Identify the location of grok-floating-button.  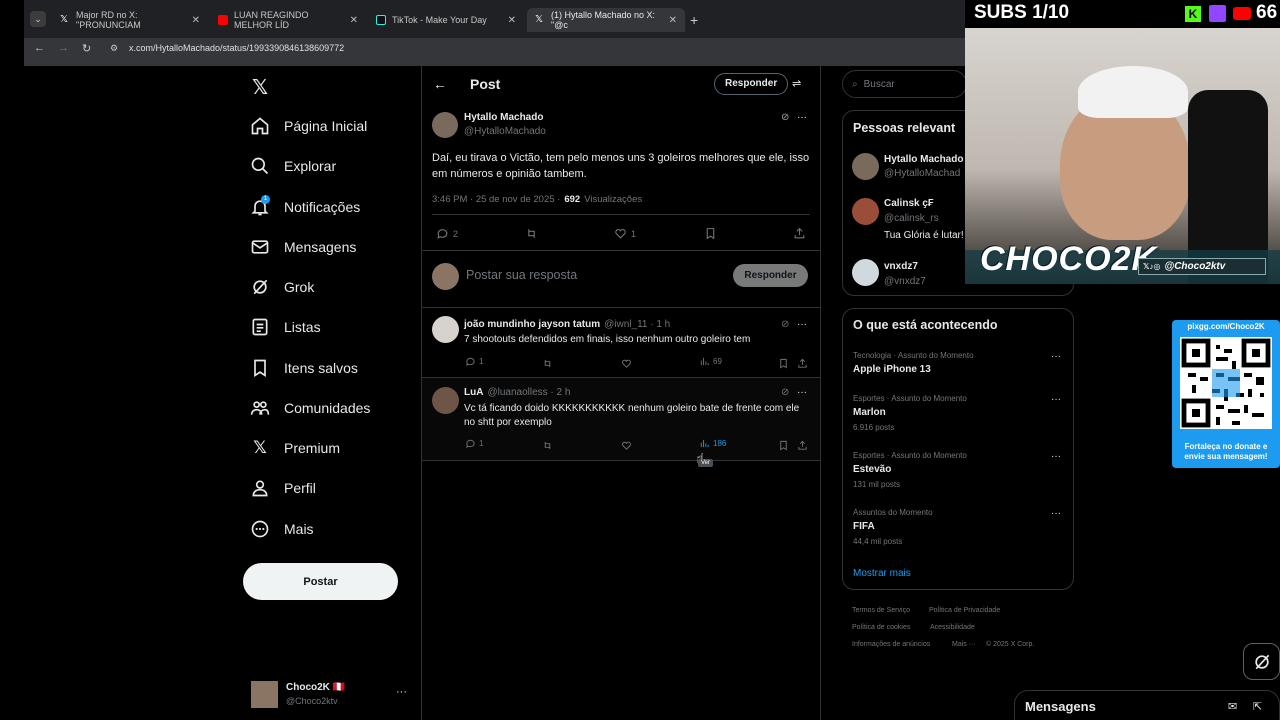
(1261, 661).